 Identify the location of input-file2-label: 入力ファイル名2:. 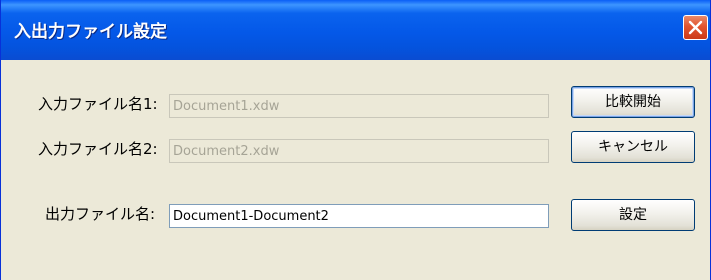
(98, 149).